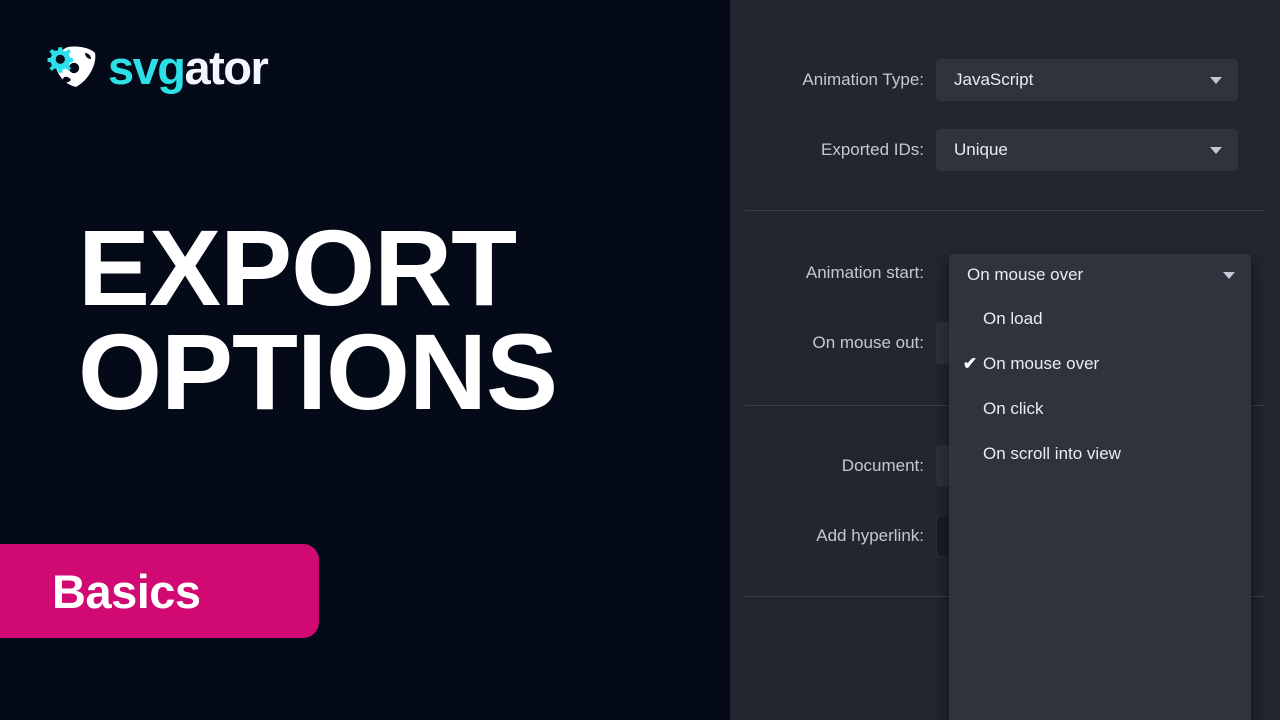 The image size is (1280, 720). Describe the element at coordinates (863, 79) in the screenshot. I see `label-animation-type: Animation Type:` at that location.